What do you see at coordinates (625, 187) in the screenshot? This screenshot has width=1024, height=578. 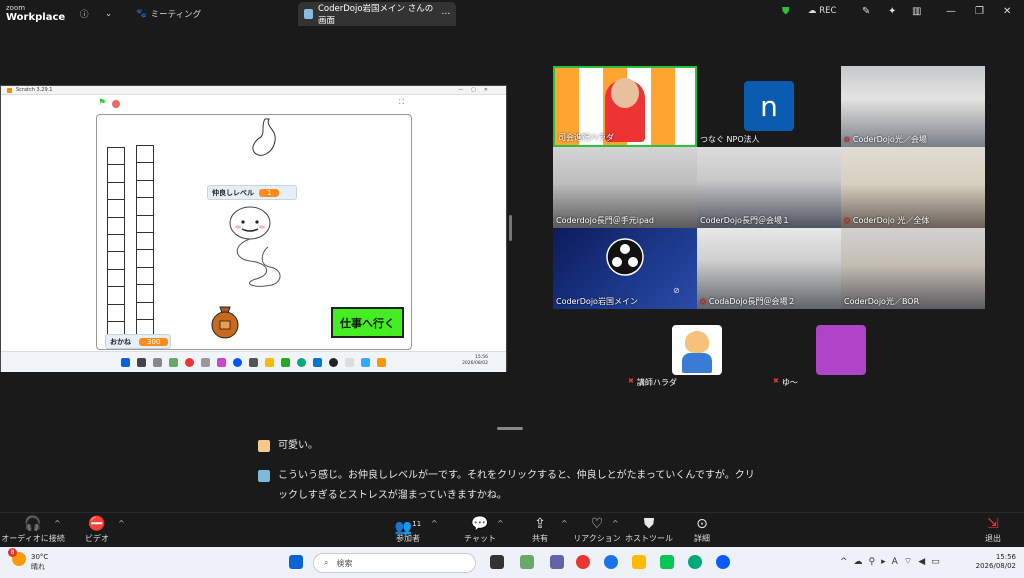 I see `video-tile: Coderdojo長門＠手元ipad` at bounding box center [625, 187].